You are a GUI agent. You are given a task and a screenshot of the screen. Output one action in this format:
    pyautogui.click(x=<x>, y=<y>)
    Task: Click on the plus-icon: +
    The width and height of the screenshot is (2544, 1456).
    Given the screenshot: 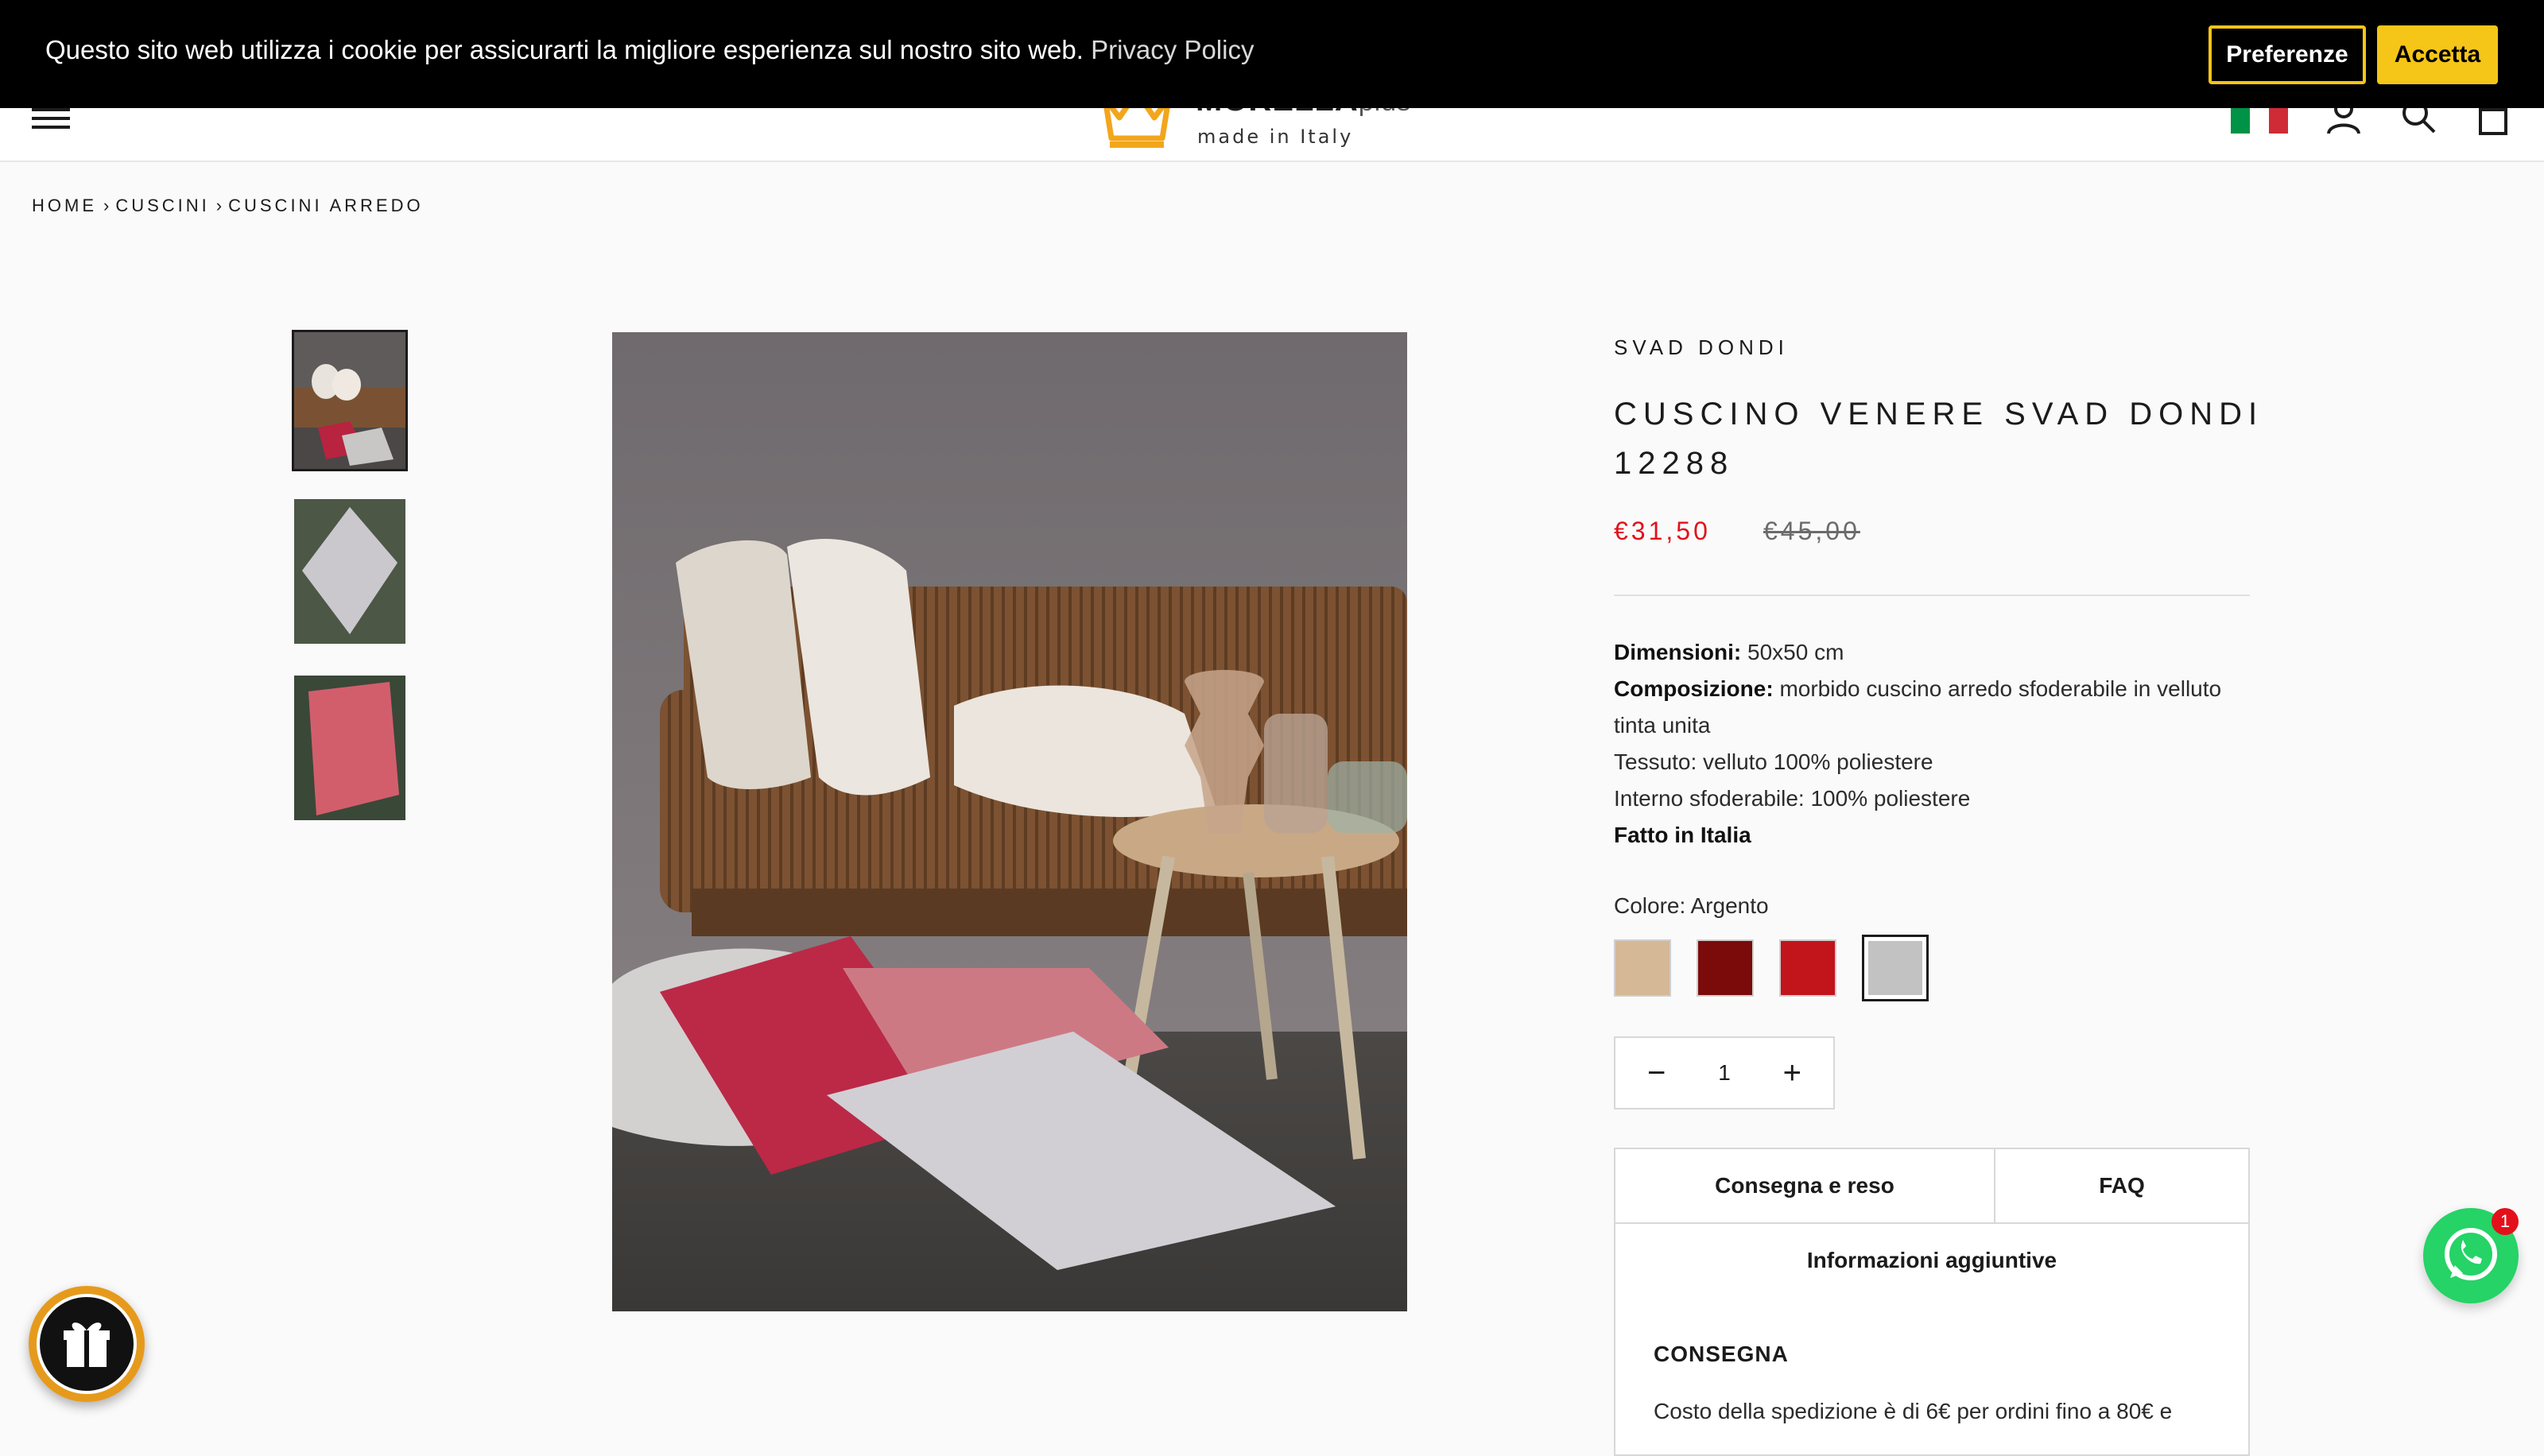 What is the action you would take?
    pyautogui.click(x=1792, y=1073)
    